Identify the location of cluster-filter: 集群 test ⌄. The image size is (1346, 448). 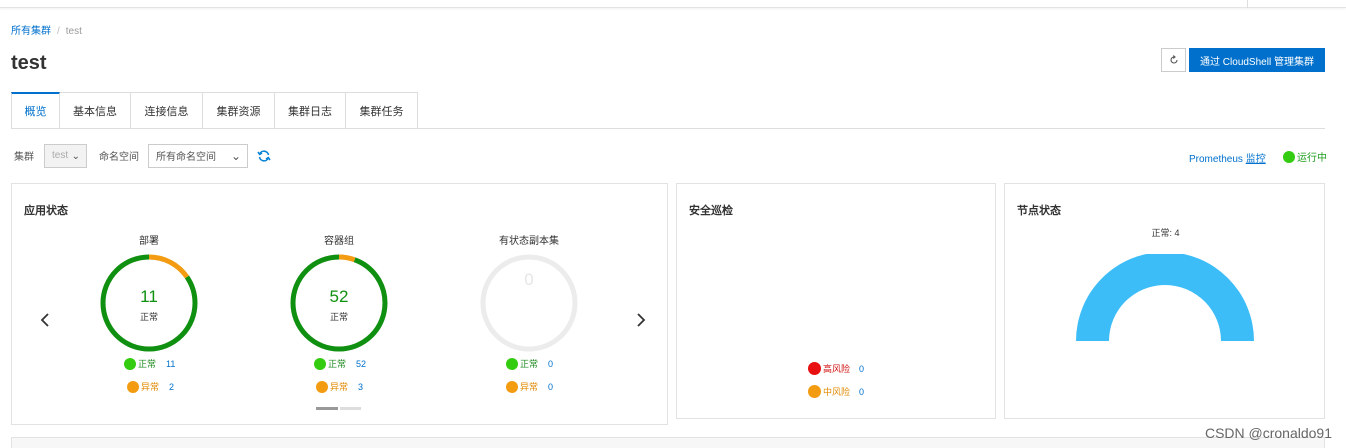
(50, 155).